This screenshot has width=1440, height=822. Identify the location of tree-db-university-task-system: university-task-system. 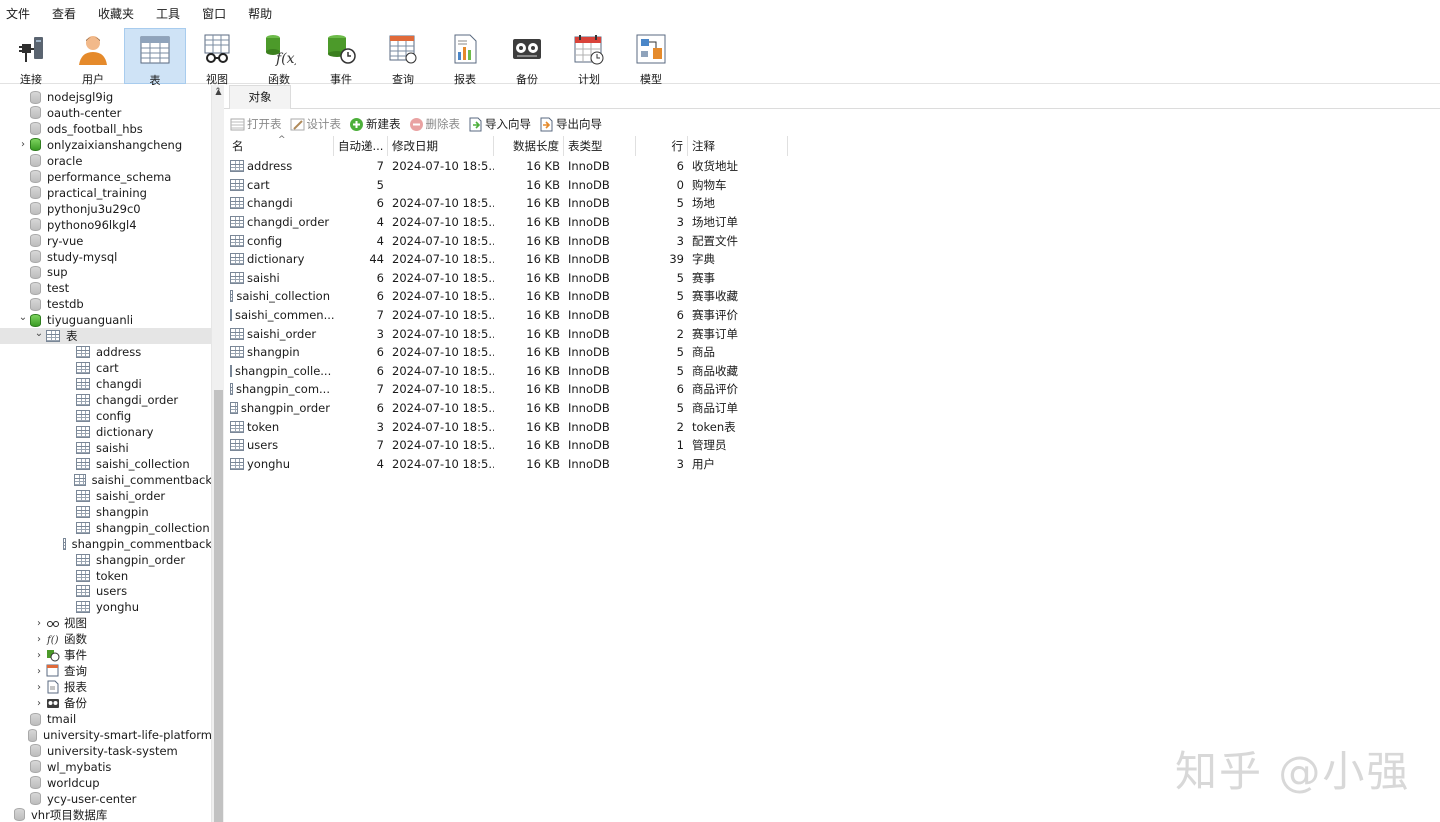
(106, 751).